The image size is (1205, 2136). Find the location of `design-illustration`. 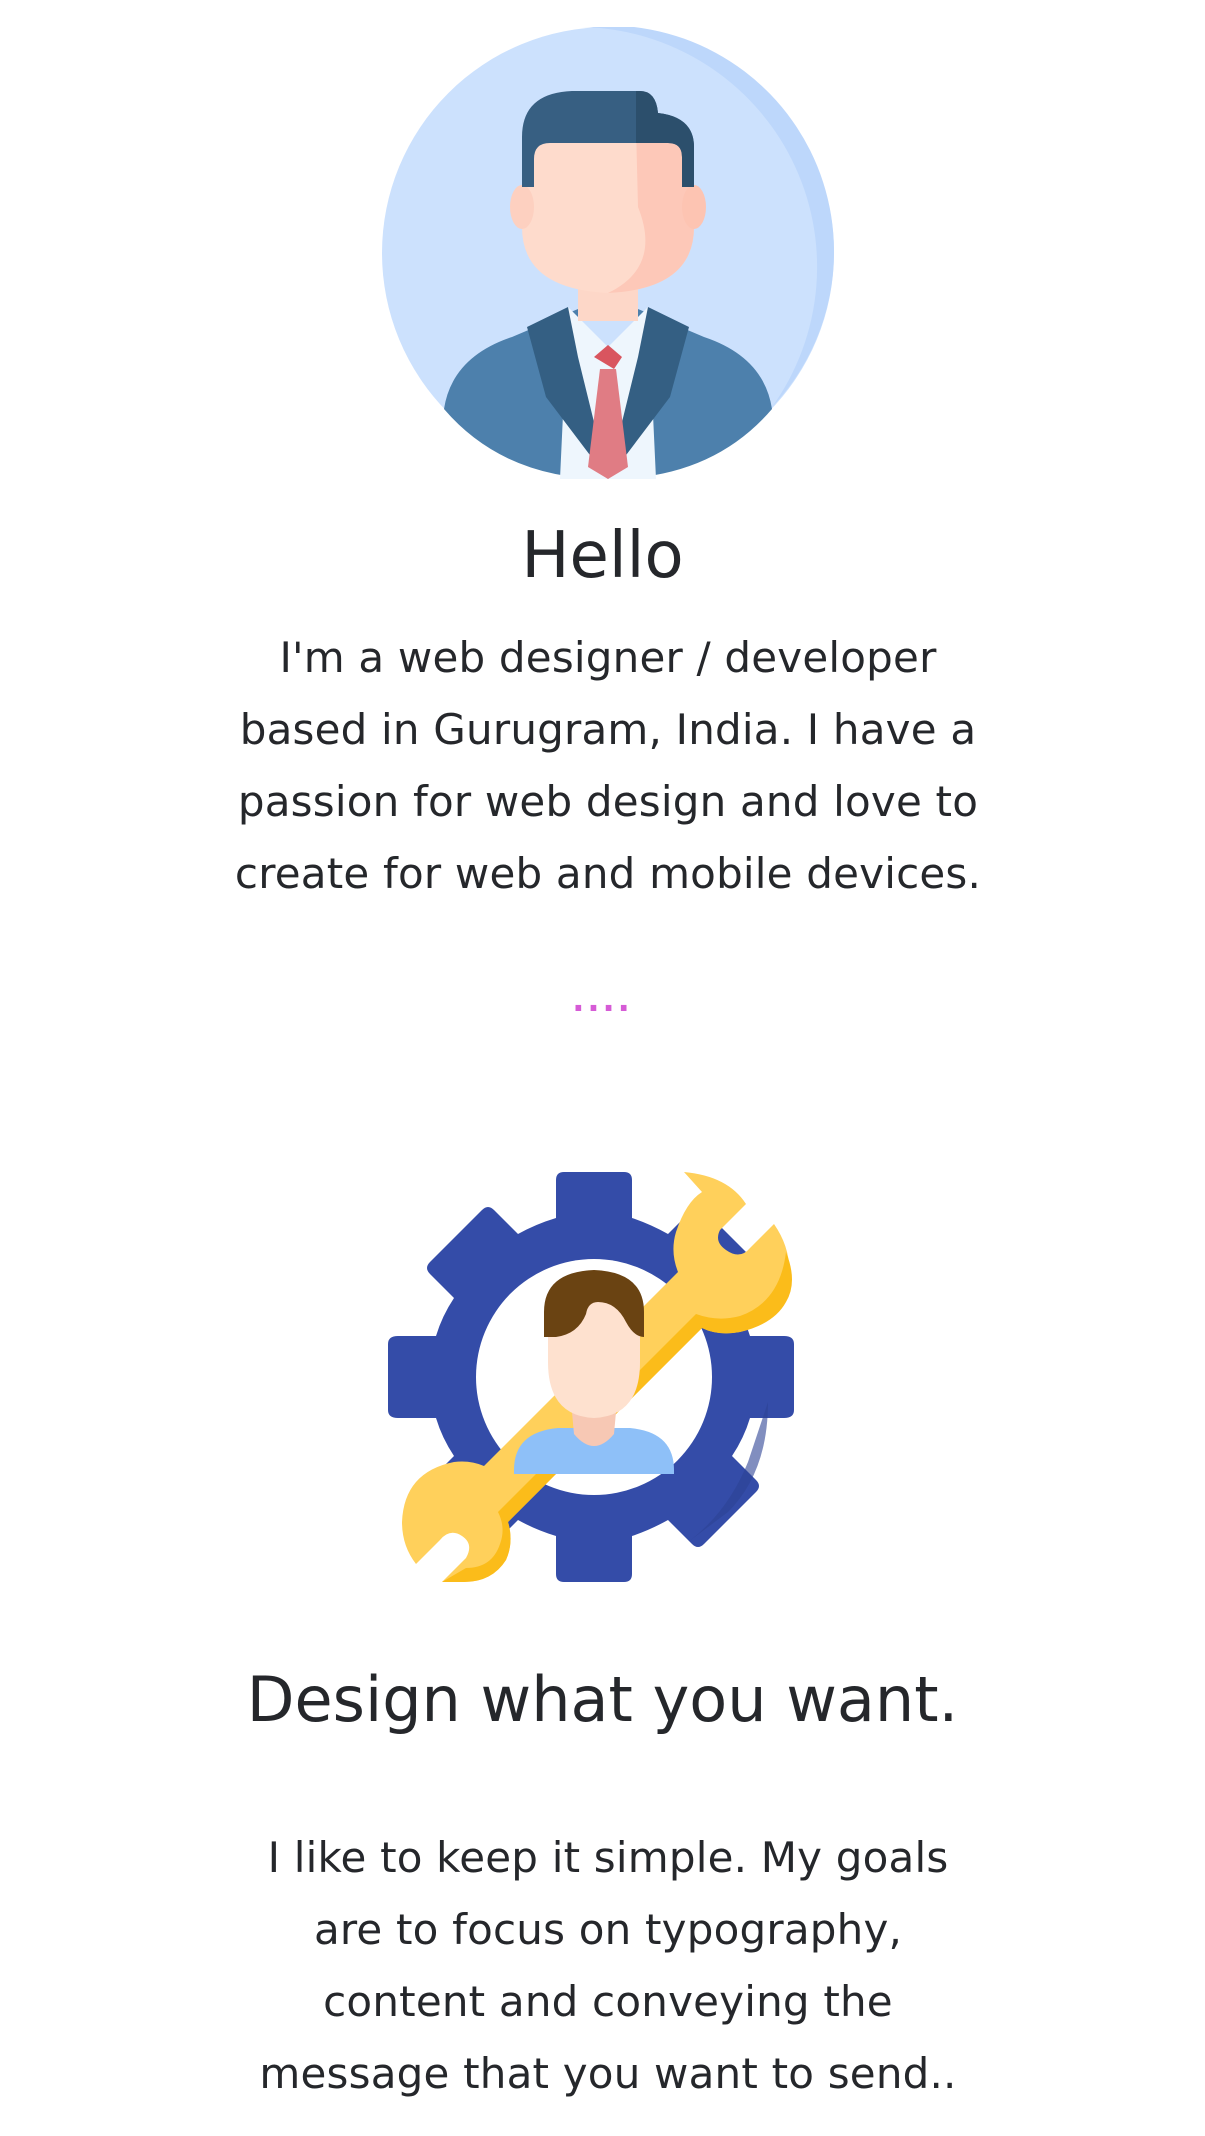

design-illustration is located at coordinates (593, 1377).